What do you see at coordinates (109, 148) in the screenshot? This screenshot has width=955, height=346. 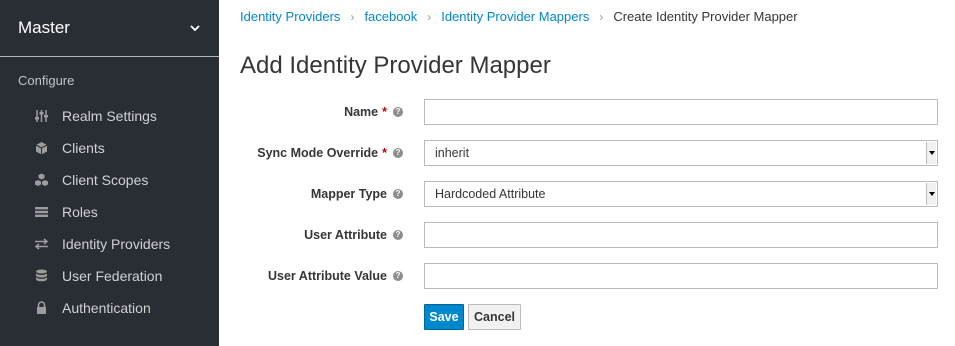 I see `sidebar-item-clients: Clients` at bounding box center [109, 148].